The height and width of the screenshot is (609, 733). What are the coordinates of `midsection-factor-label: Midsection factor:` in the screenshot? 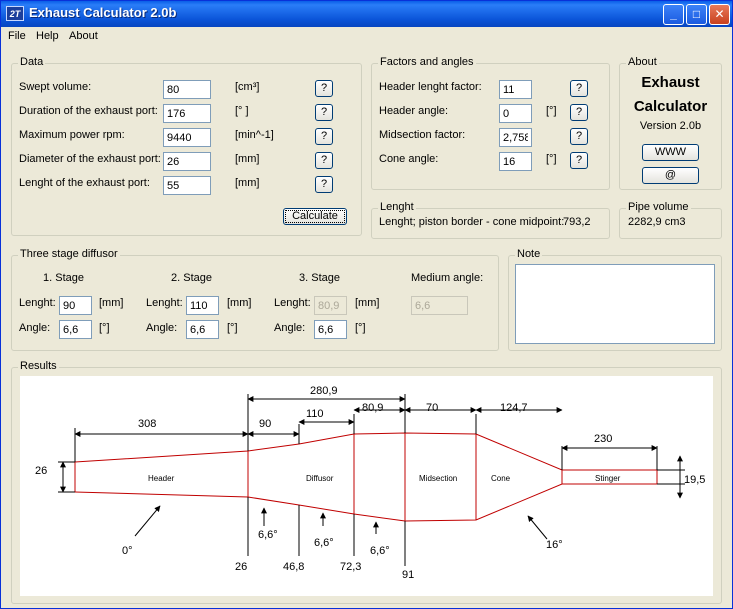 It's located at (422, 135).